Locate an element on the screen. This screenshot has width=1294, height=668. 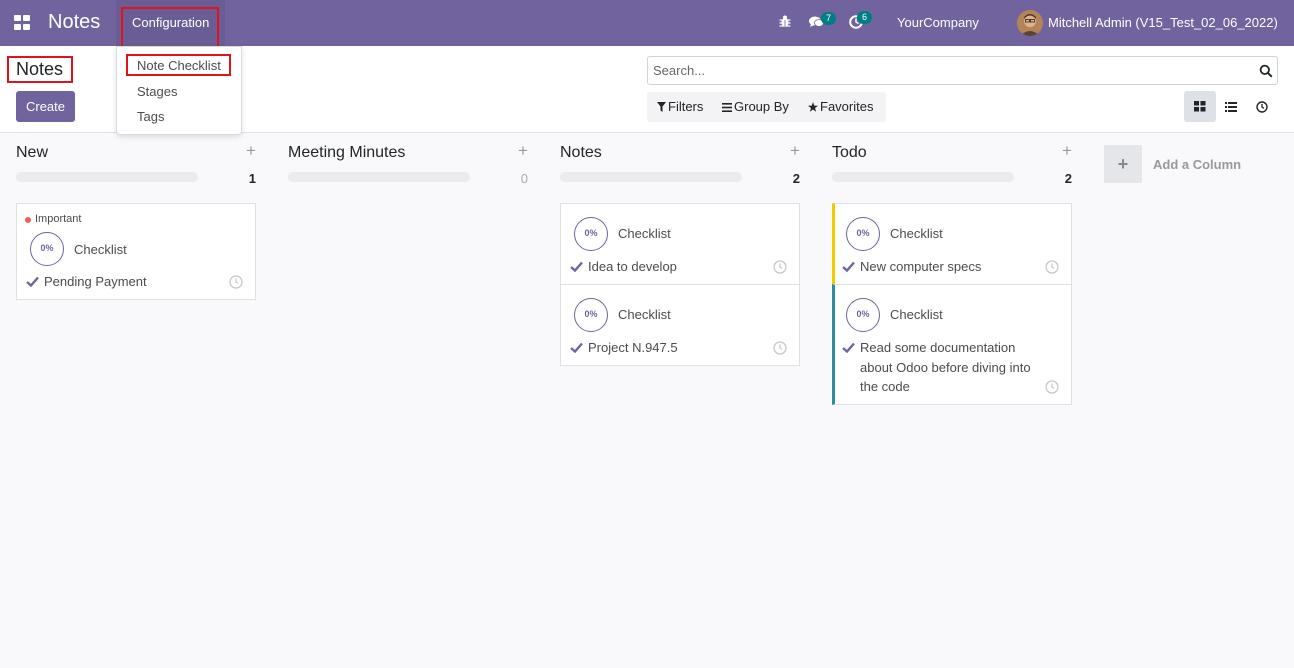
activities-count-badge: 6 is located at coordinates (864, 17).